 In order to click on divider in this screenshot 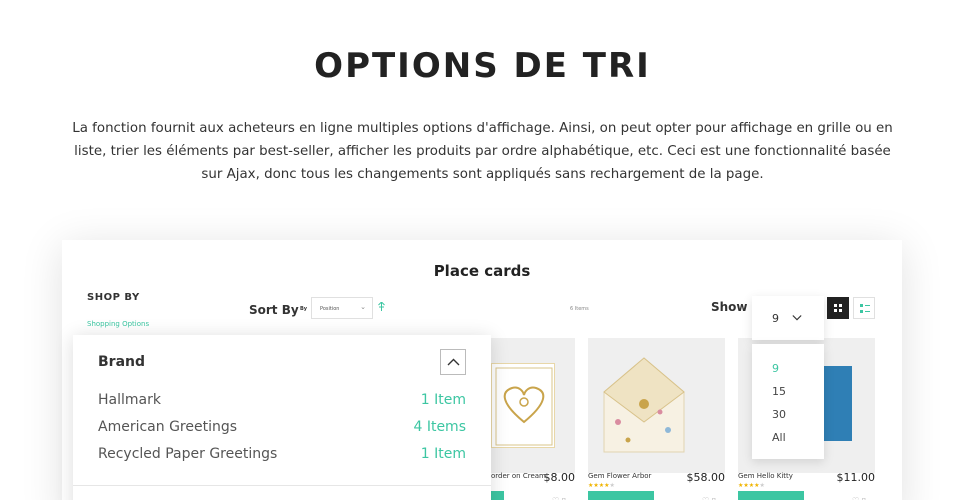, I will do `click(282, 485)`.